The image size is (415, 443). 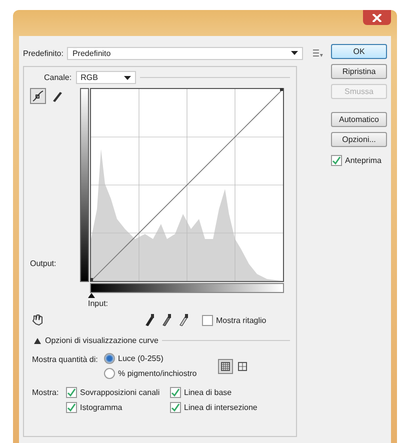 What do you see at coordinates (44, 263) in the screenshot?
I see `output-label: Output:` at bounding box center [44, 263].